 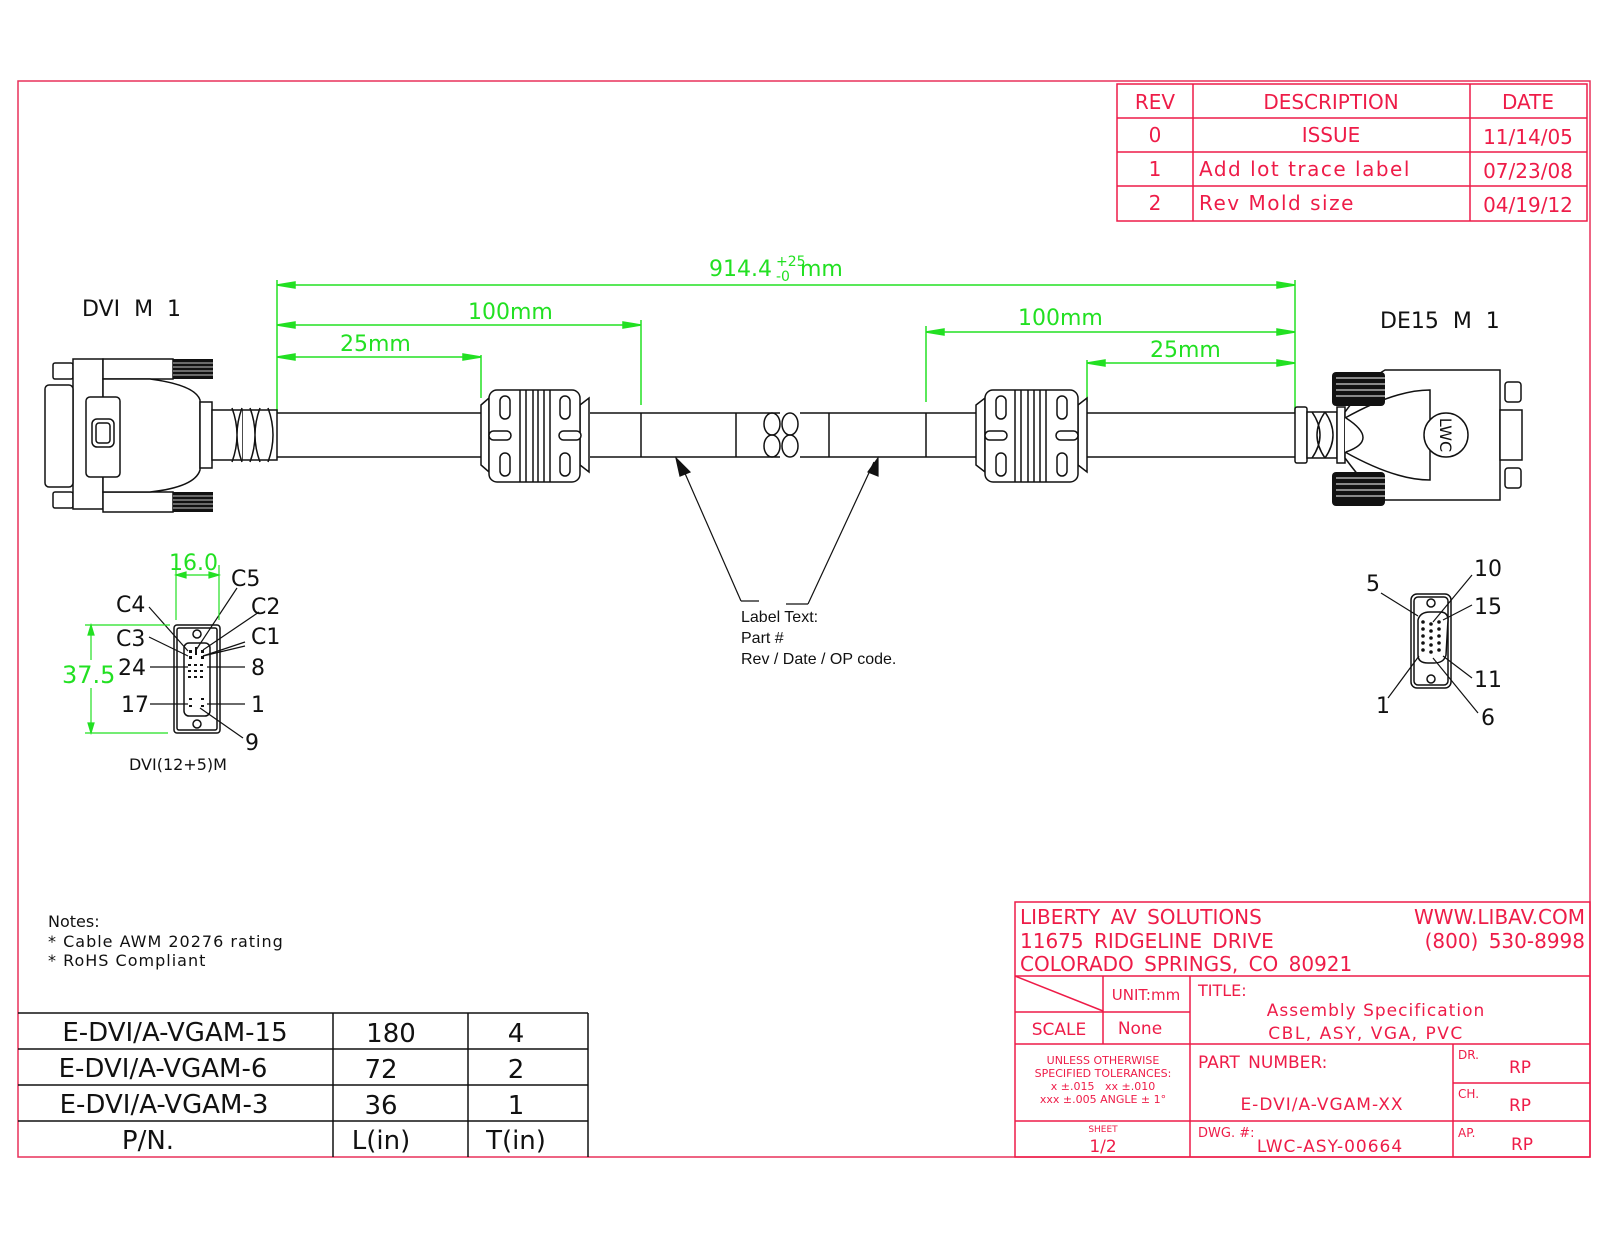 What do you see at coordinates (1373, 584) in the screenshot?
I see `vga-pin-5: 5` at bounding box center [1373, 584].